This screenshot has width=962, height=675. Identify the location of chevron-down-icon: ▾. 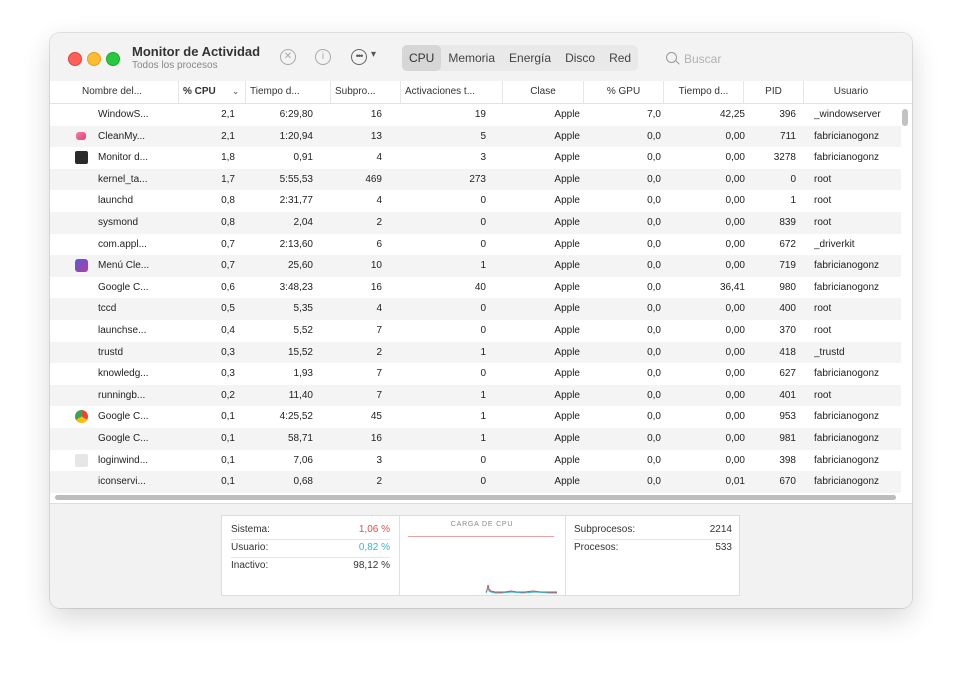
(373, 54).